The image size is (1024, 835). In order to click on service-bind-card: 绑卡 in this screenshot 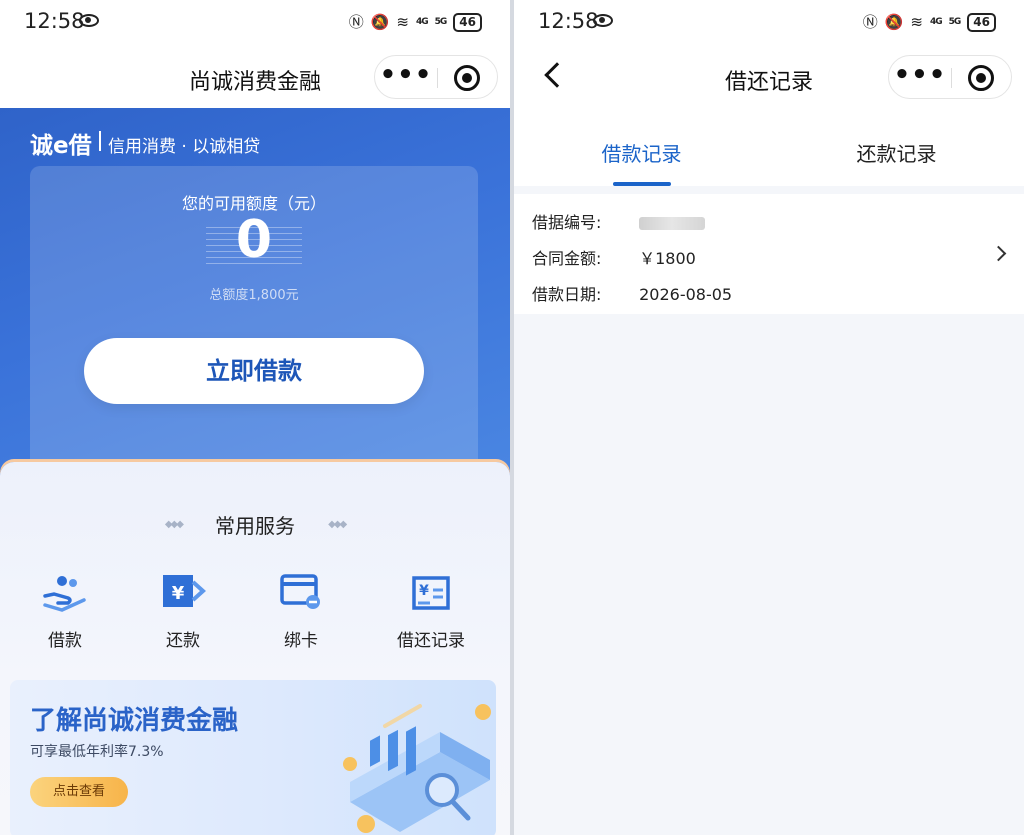, I will do `click(301, 611)`.